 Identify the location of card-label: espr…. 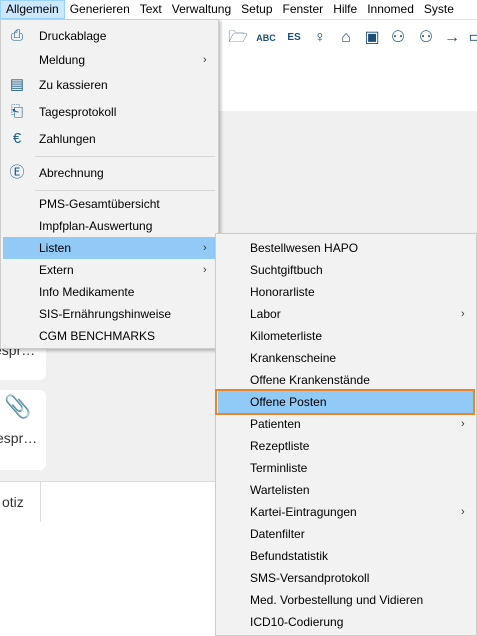
(19, 438).